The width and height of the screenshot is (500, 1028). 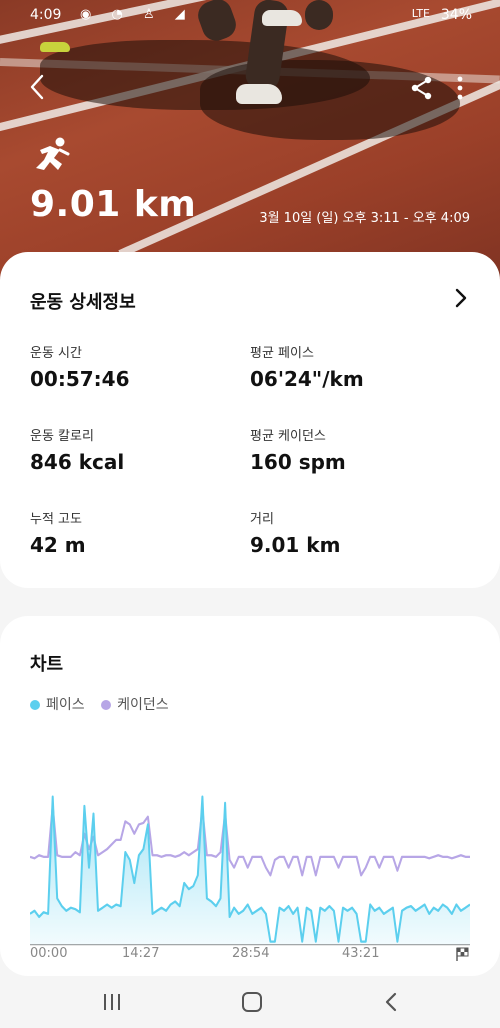 What do you see at coordinates (295, 545) in the screenshot?
I see `stat-value: 9.01 km` at bounding box center [295, 545].